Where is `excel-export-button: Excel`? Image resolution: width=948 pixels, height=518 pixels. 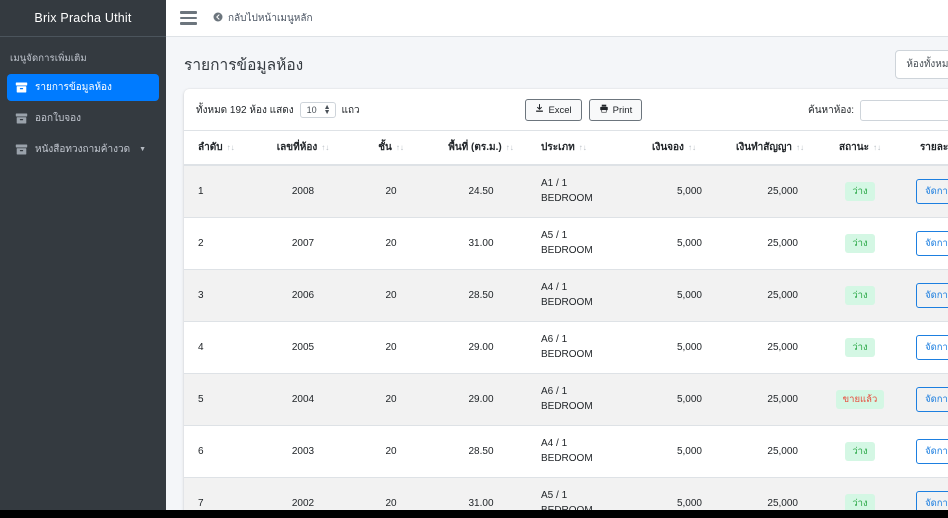 excel-export-button: Excel is located at coordinates (553, 110).